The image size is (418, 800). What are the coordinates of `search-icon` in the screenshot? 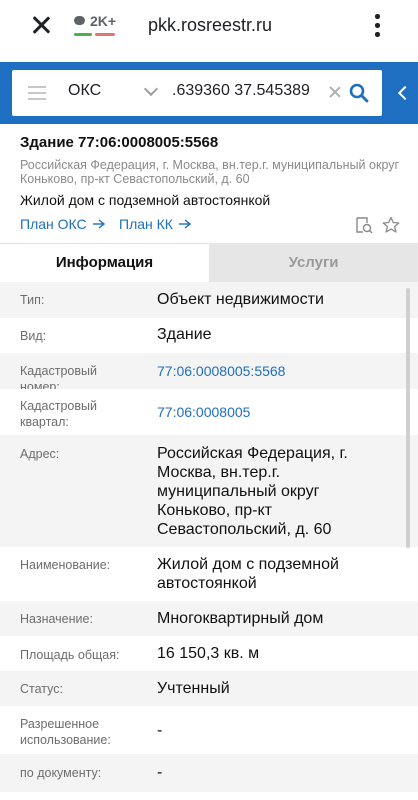 It's located at (359, 93).